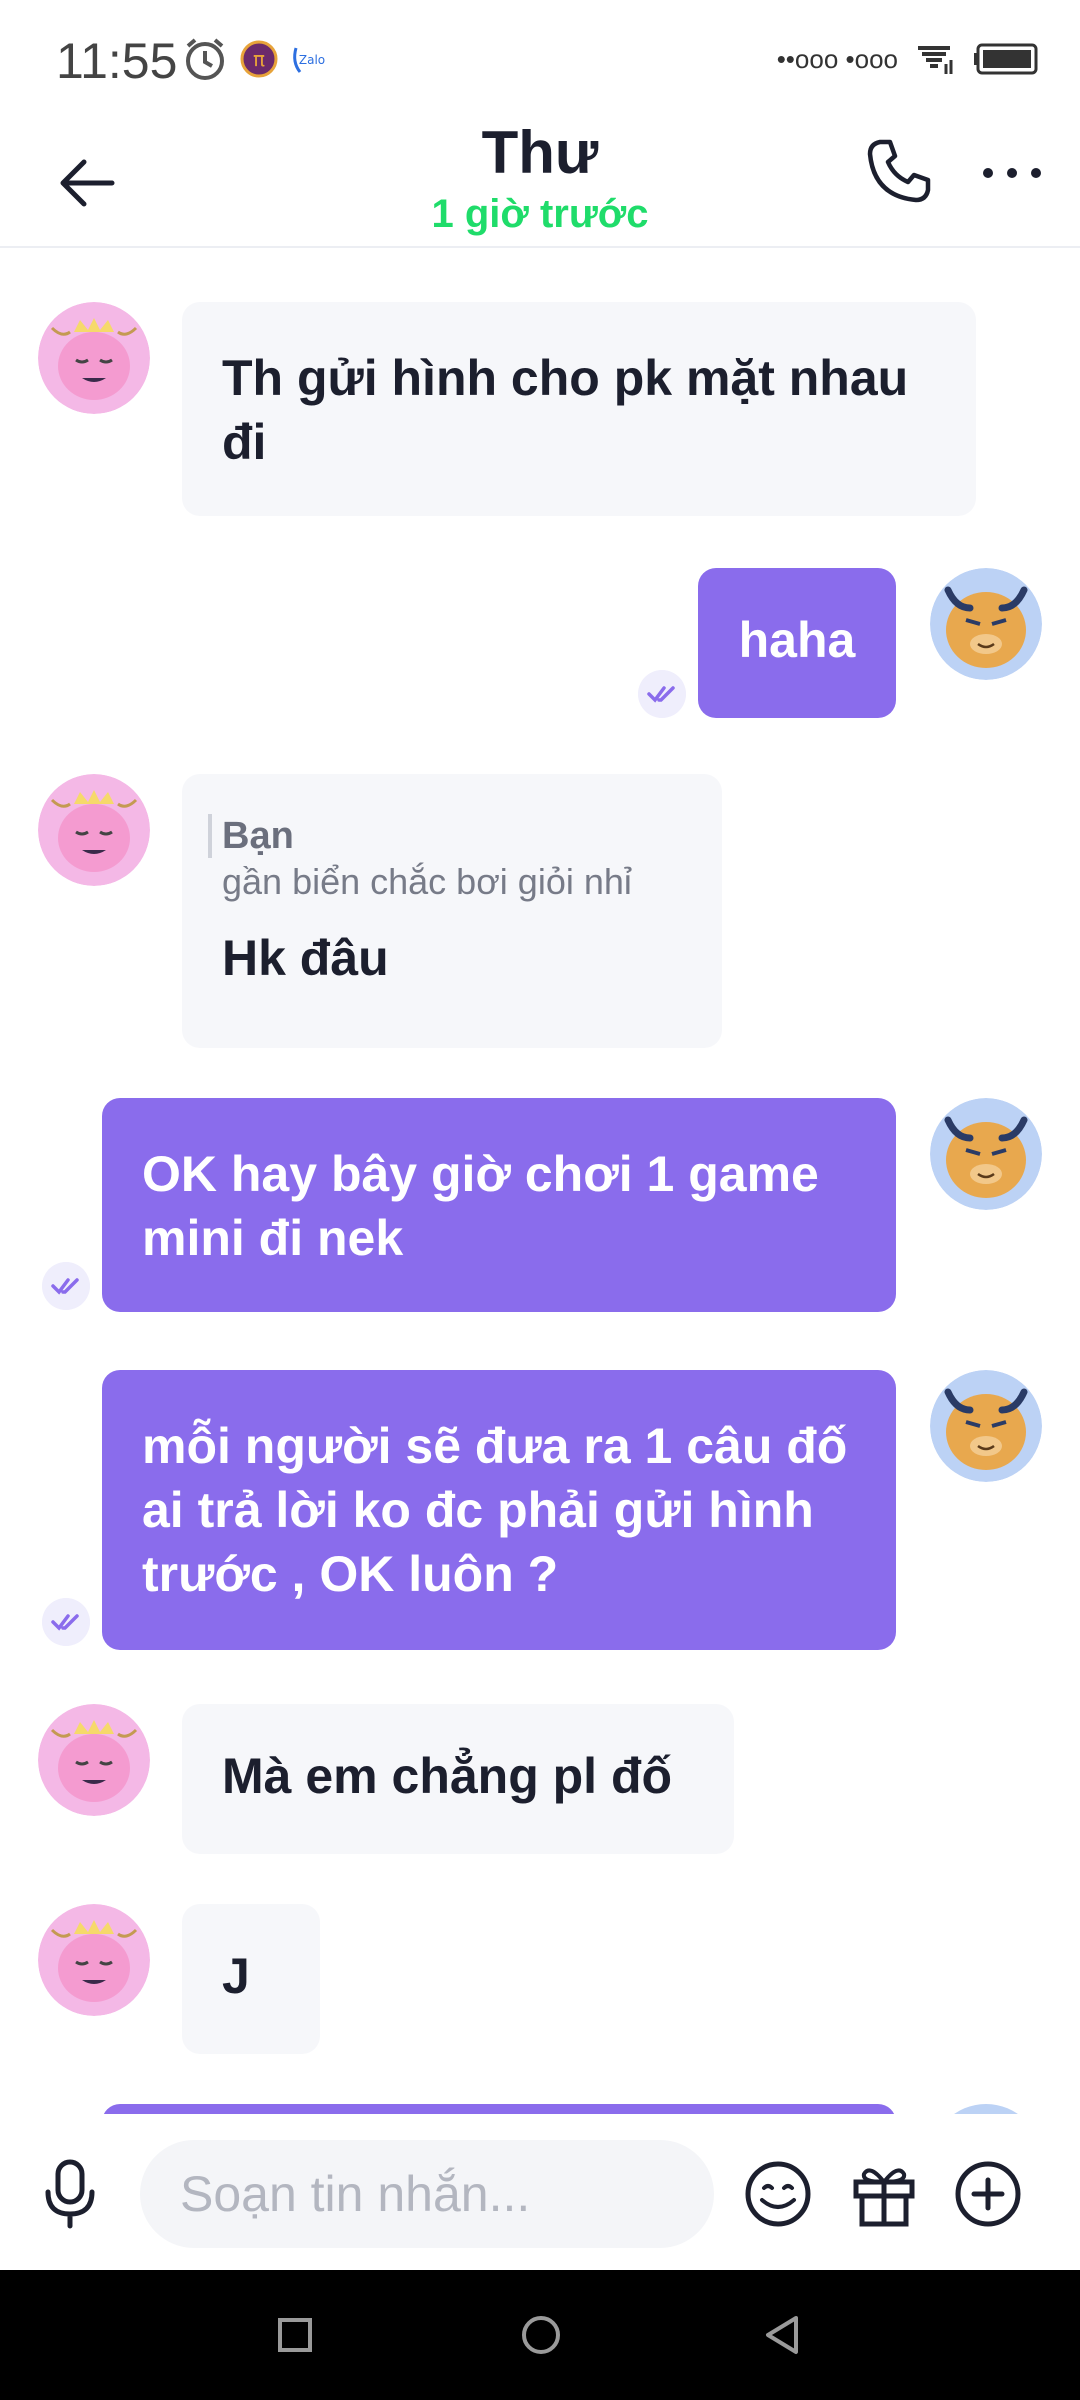 The image size is (1080, 2400). I want to click on incoming-message: Th gửi hình cho pk mặt nhau đi, so click(579, 409).